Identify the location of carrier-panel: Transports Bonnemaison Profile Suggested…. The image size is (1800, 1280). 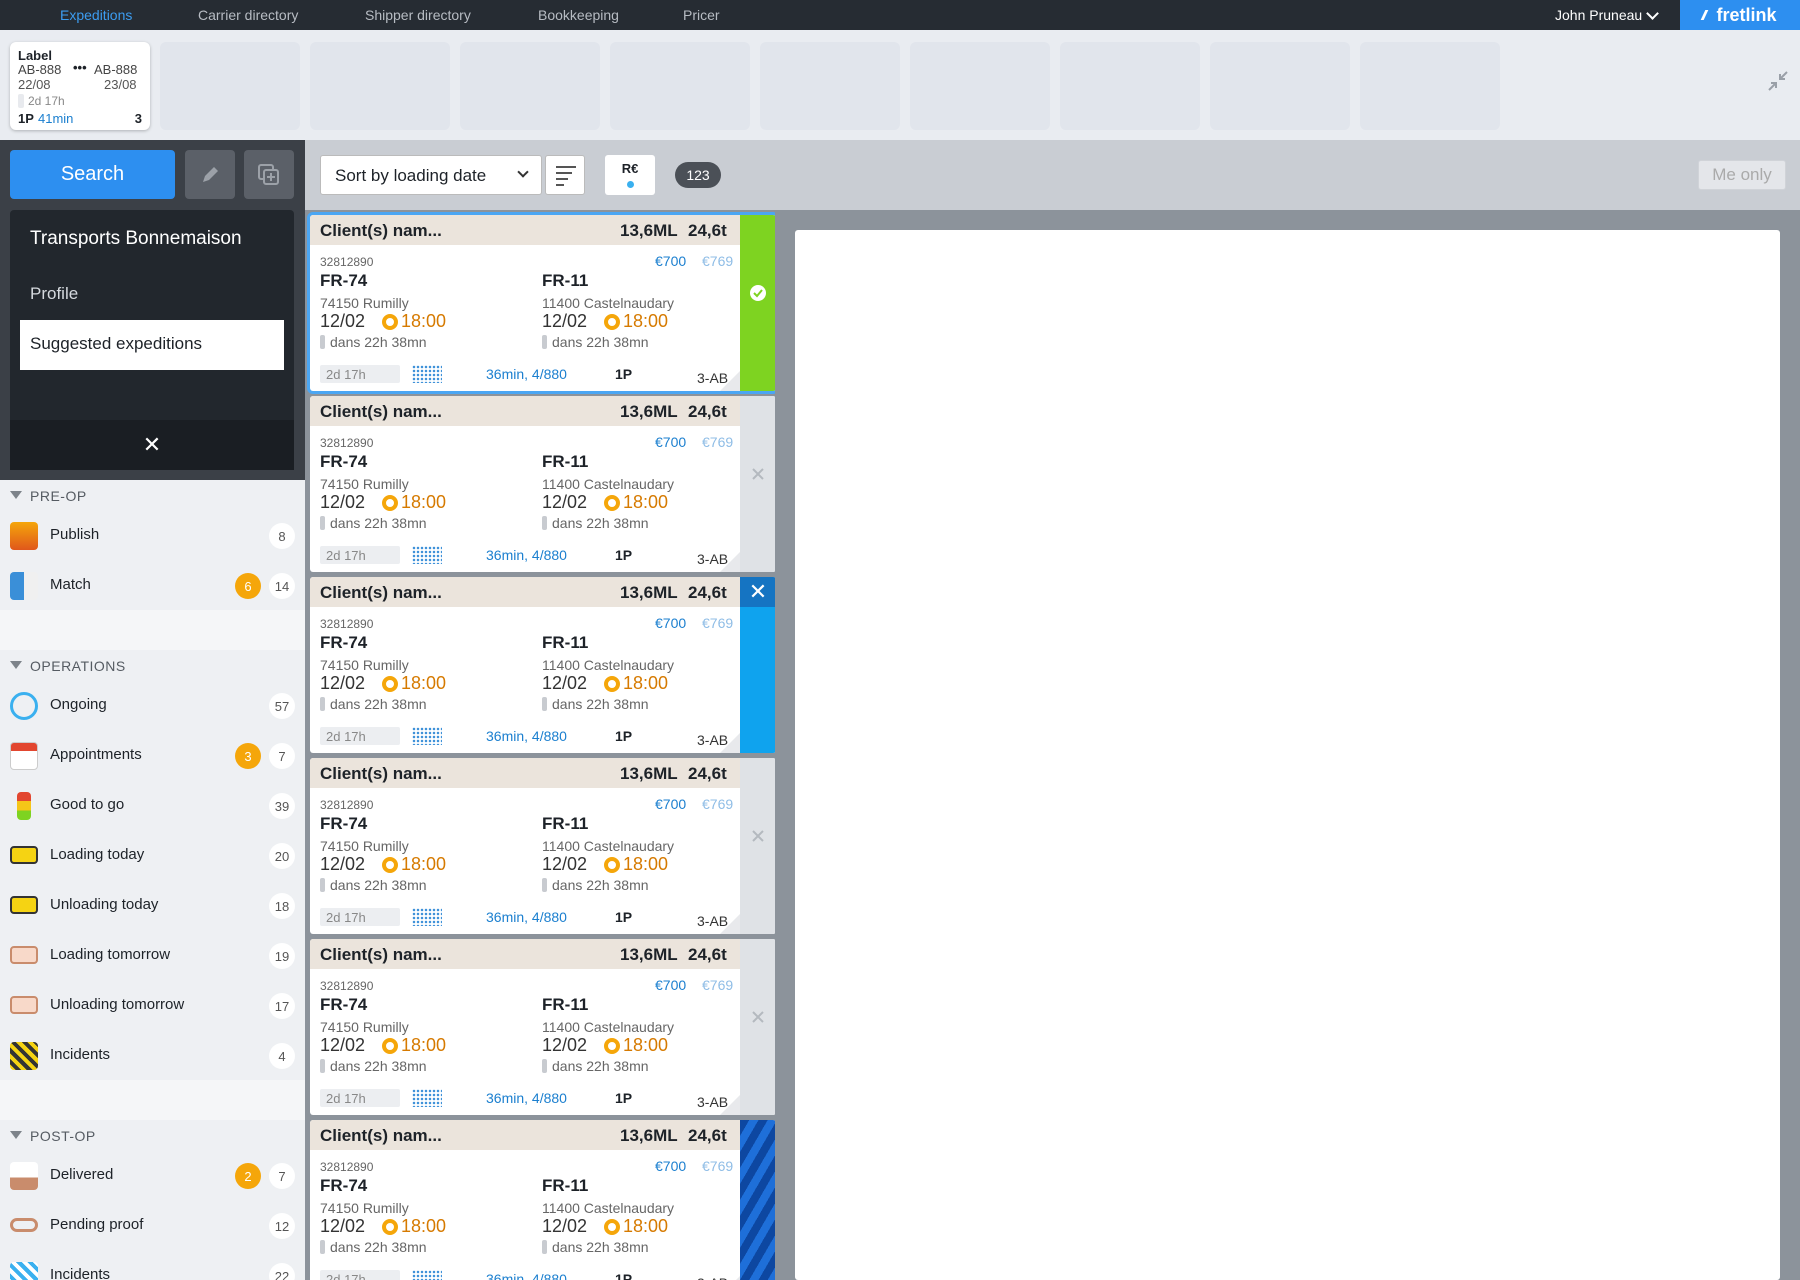
(152, 340).